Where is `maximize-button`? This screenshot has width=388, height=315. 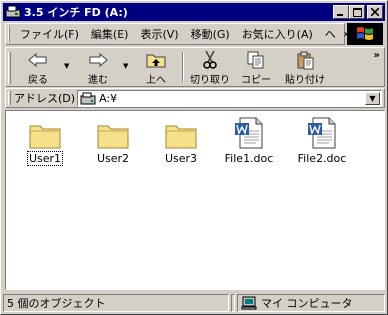 maximize-button is located at coordinates (357, 12).